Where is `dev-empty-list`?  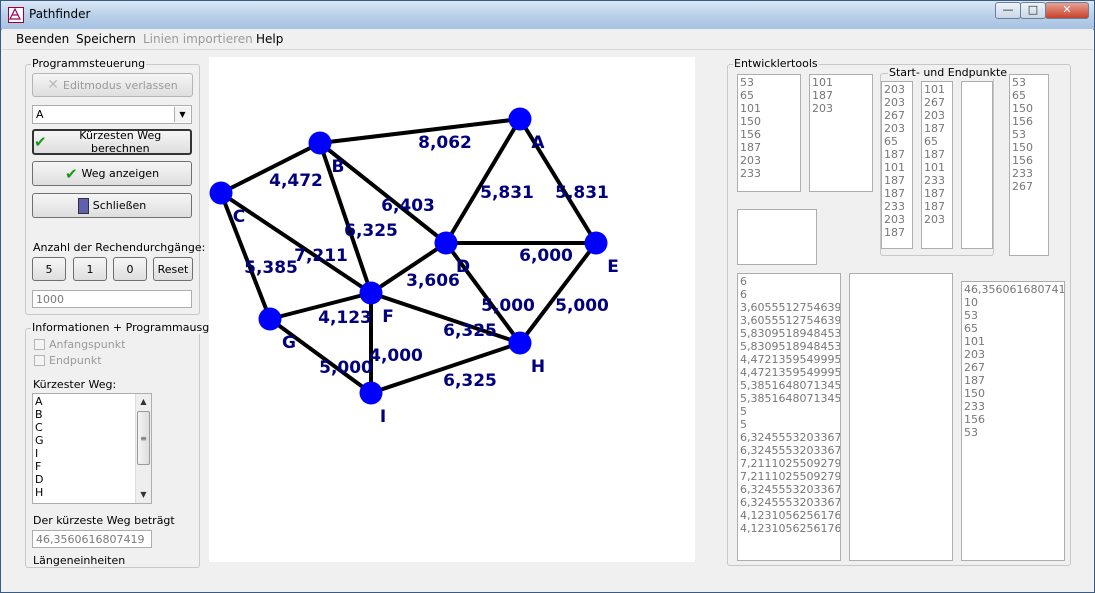
dev-empty-list is located at coordinates (901, 417).